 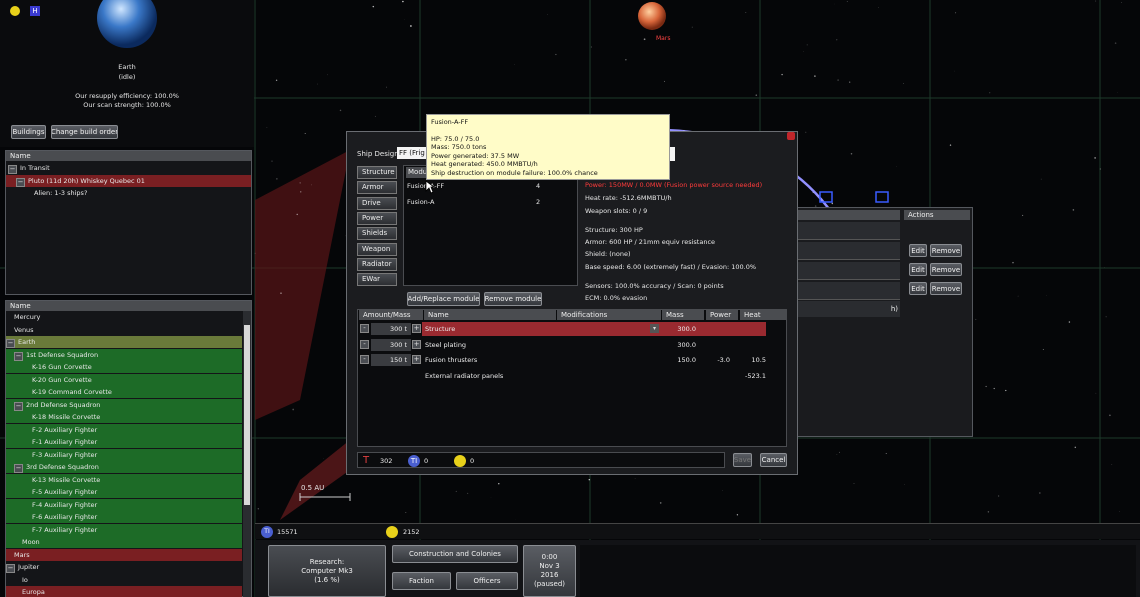 I want to click on amount-field: 150 t, so click(x=391, y=360).